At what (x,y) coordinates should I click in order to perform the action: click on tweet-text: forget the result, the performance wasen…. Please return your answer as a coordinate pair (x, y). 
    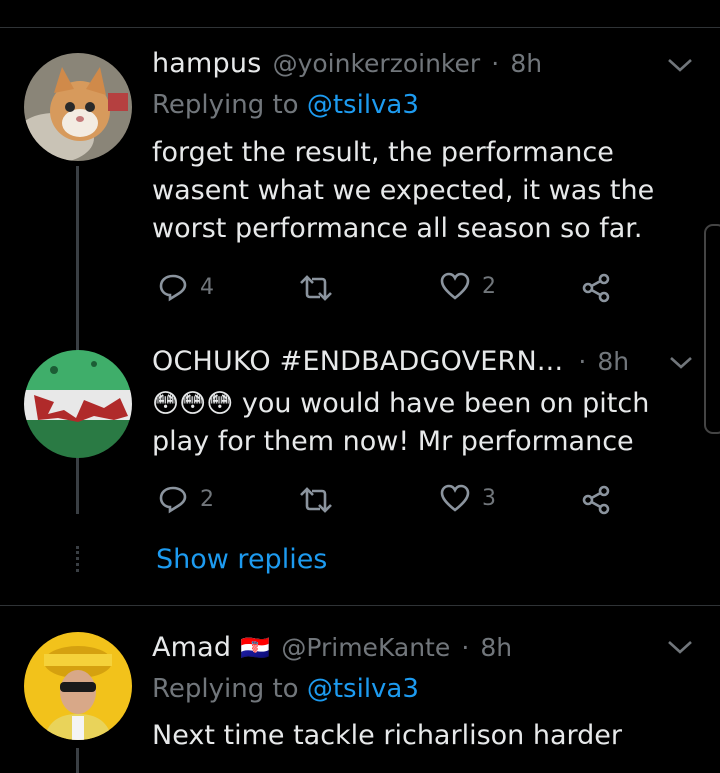
    Looking at the image, I should click on (403, 191).